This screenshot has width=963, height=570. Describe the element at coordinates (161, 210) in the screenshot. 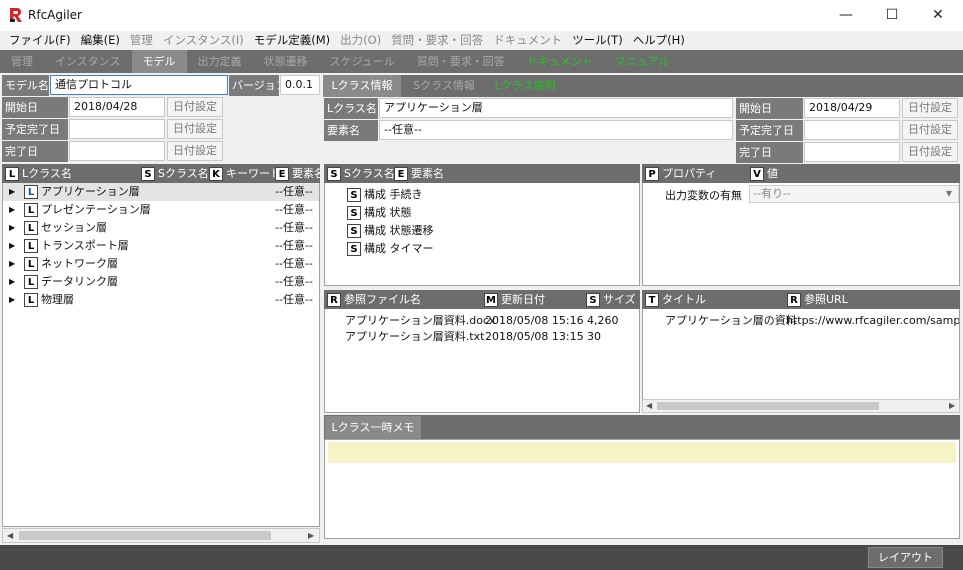

I see `tree-item-presentation: ▶ L プレゼンテーション層 --任意--` at that location.